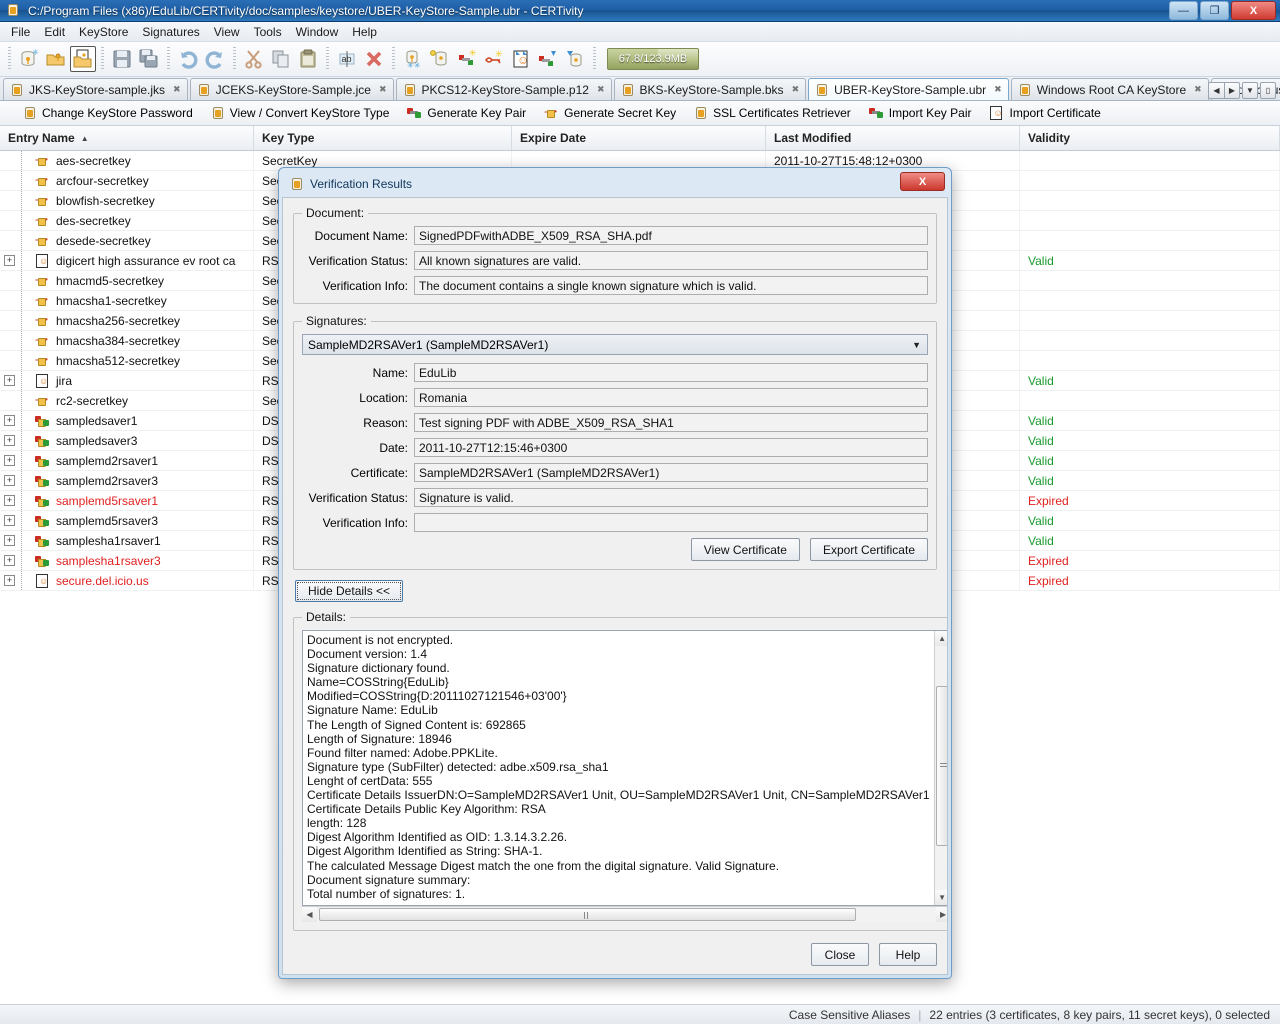 The height and width of the screenshot is (1024, 1280). What do you see at coordinates (1268, 90) in the screenshot?
I see `tab-maximize-icon: ▯` at bounding box center [1268, 90].